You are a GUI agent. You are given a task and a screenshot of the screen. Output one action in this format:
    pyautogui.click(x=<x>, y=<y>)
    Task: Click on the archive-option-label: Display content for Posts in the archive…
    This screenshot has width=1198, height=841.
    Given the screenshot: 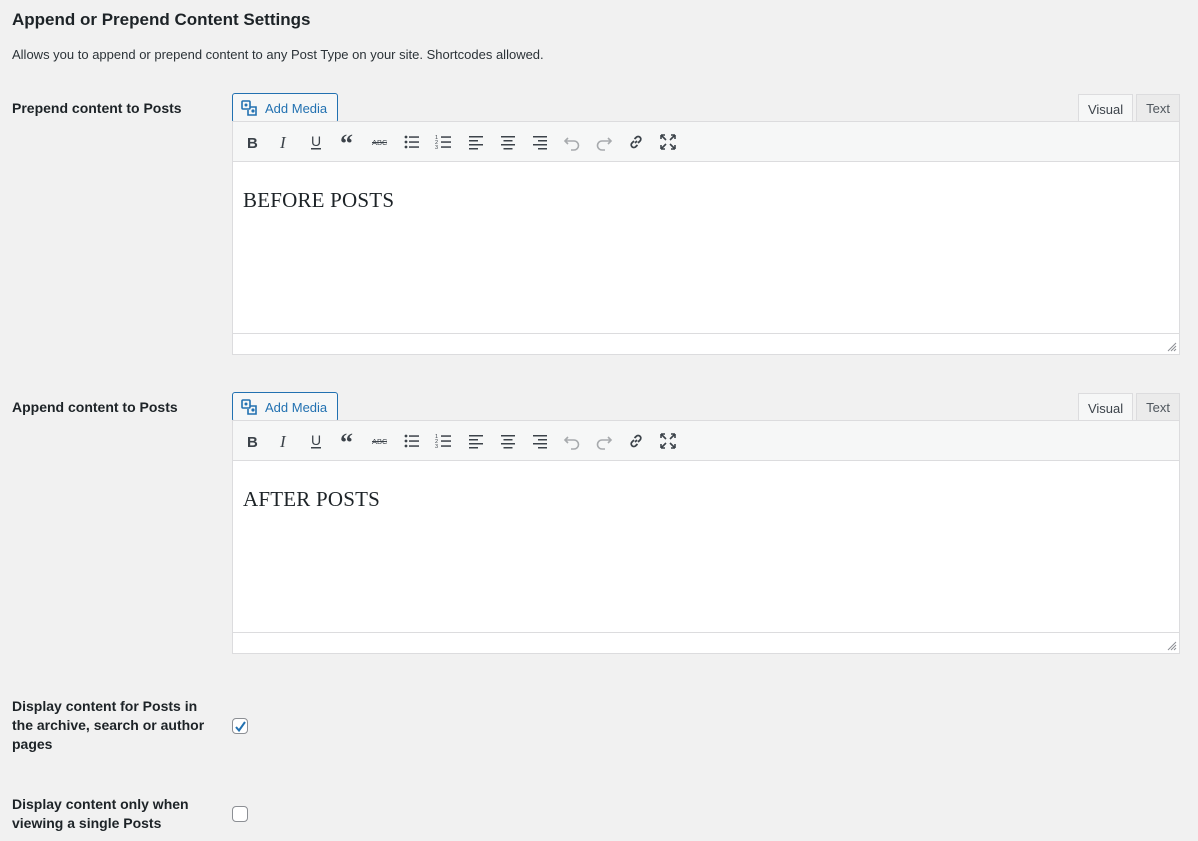 What is the action you would take?
    pyautogui.click(x=108, y=725)
    